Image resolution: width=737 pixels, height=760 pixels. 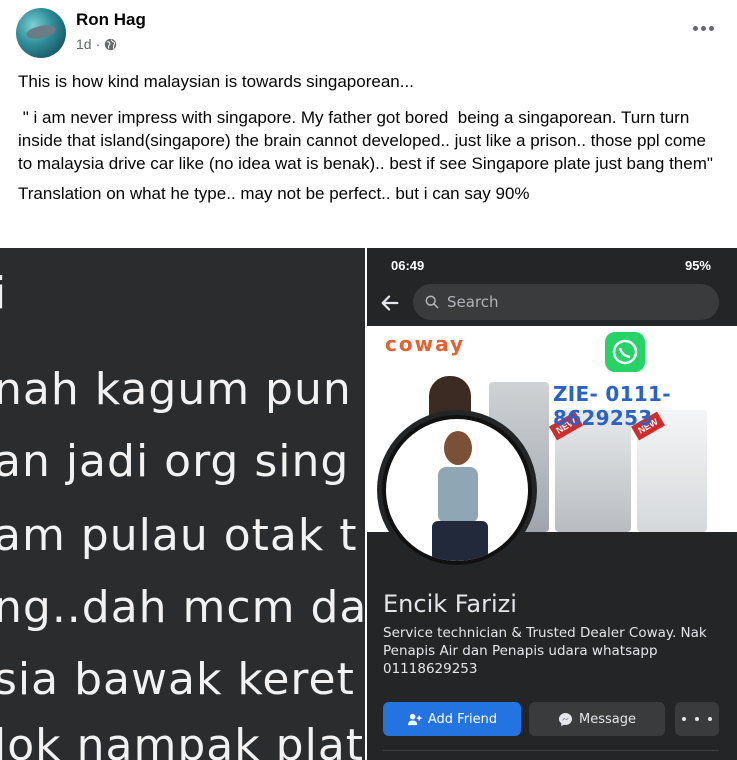 What do you see at coordinates (182, 740) in the screenshot?
I see `photo-text-line: lok nampak plat` at bounding box center [182, 740].